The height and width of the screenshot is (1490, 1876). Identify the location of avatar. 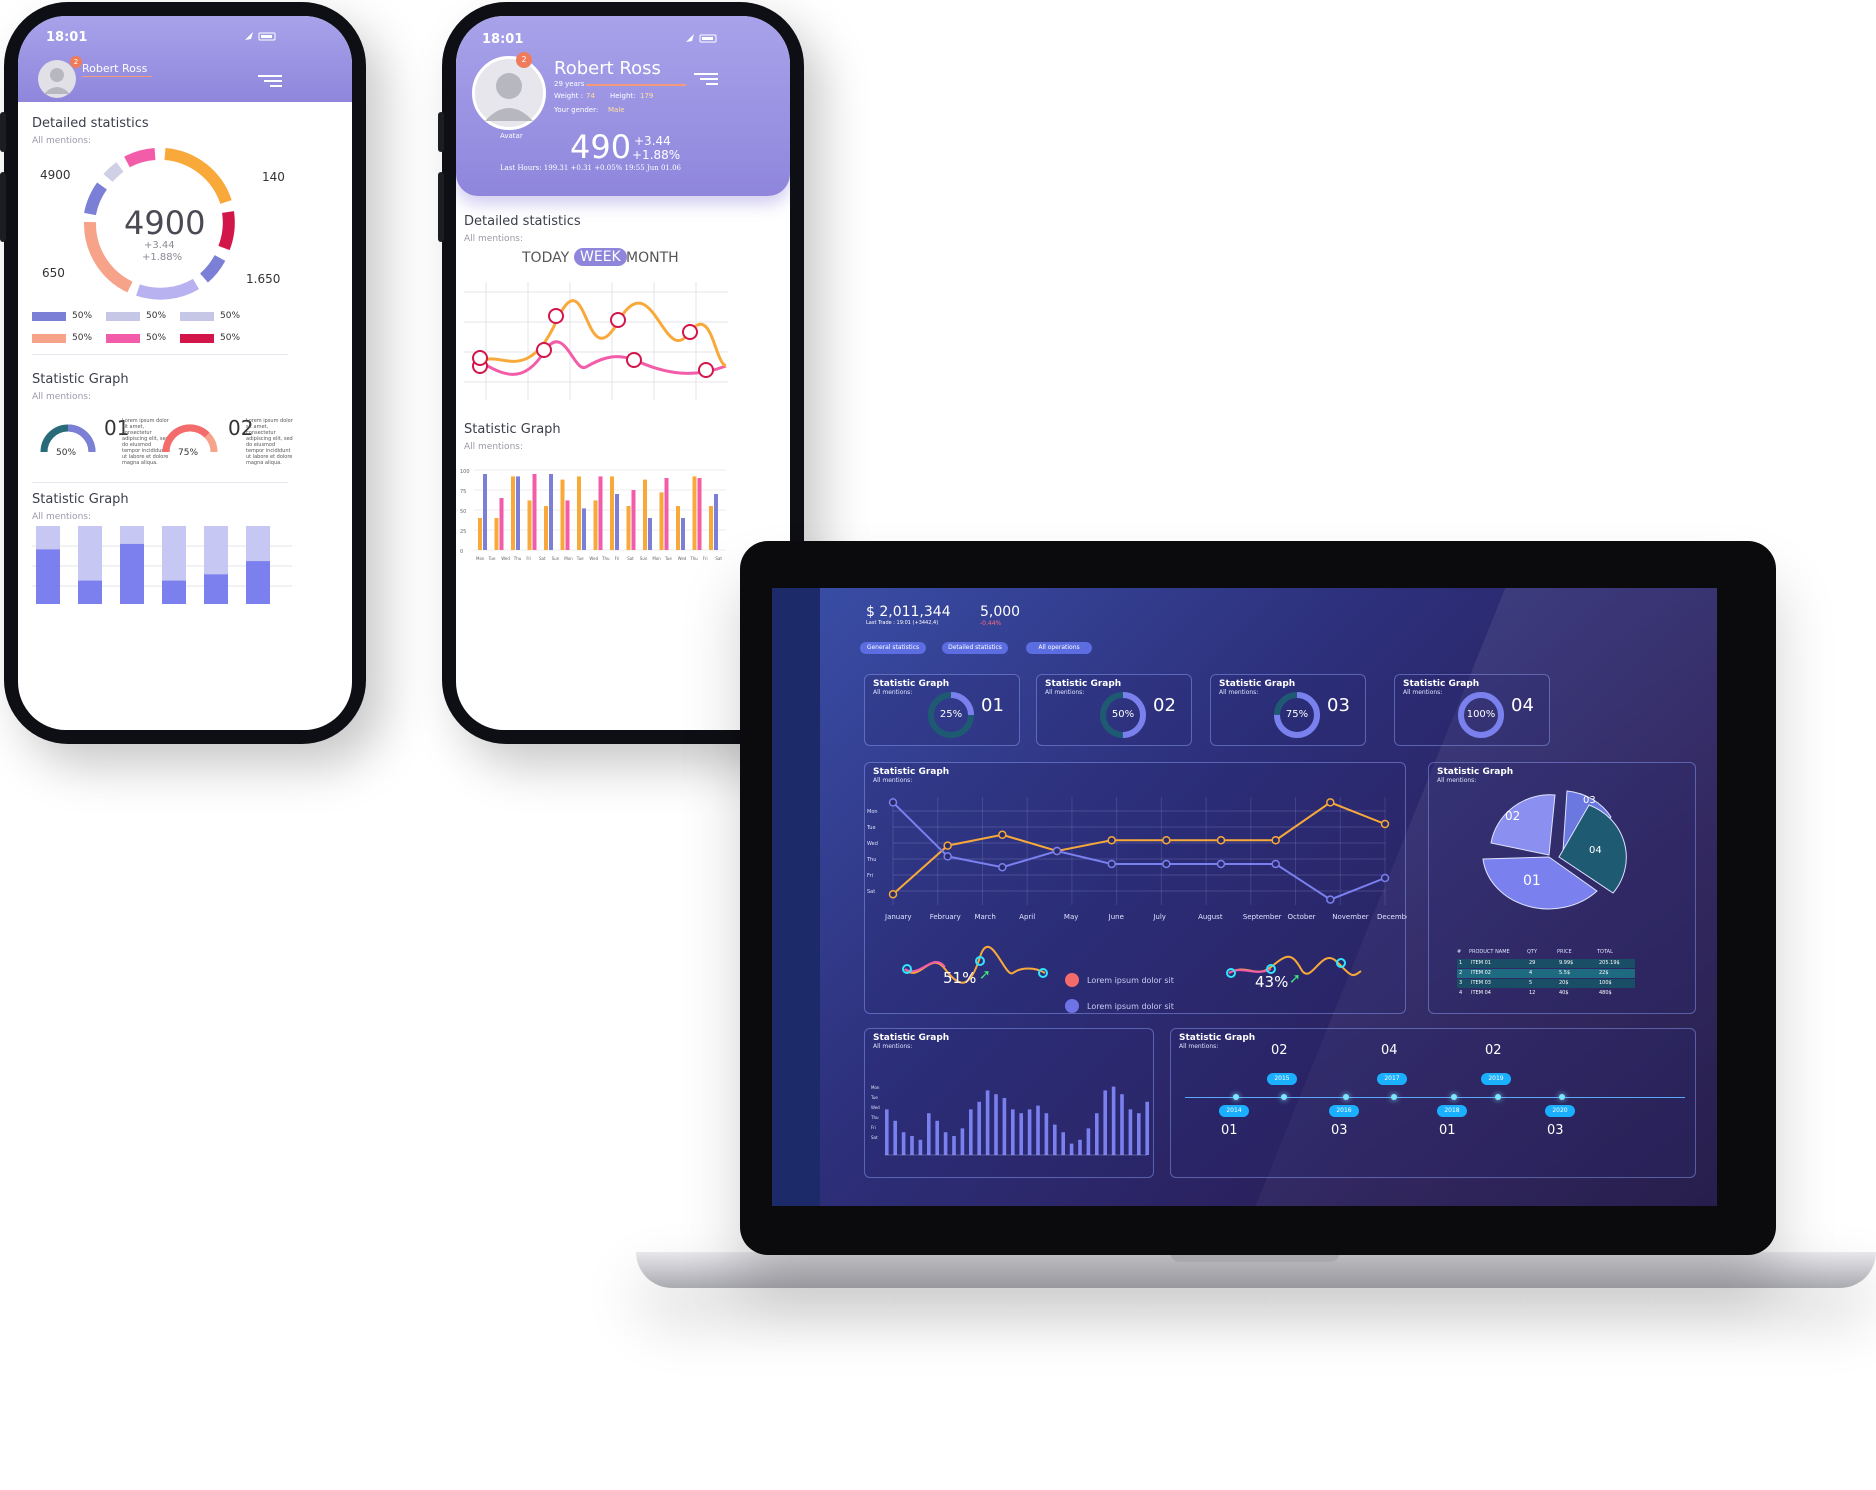
(509, 93).